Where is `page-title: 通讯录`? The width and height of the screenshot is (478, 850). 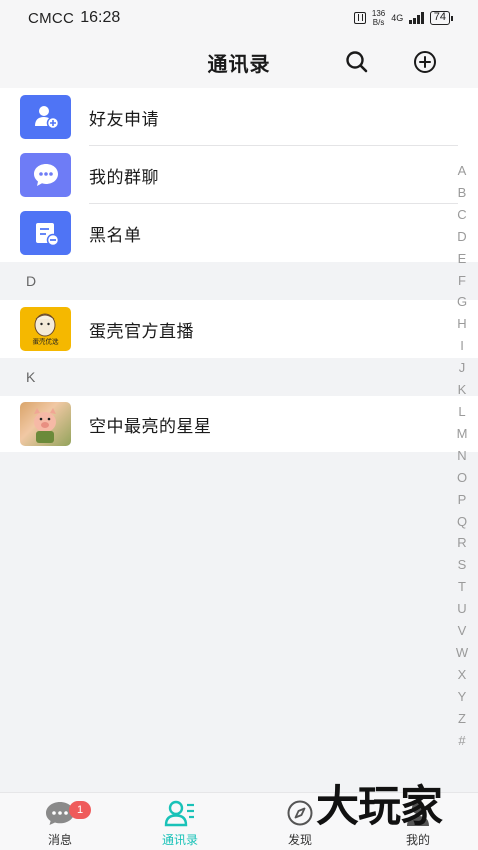 page-title: 通讯录 is located at coordinates (239, 64).